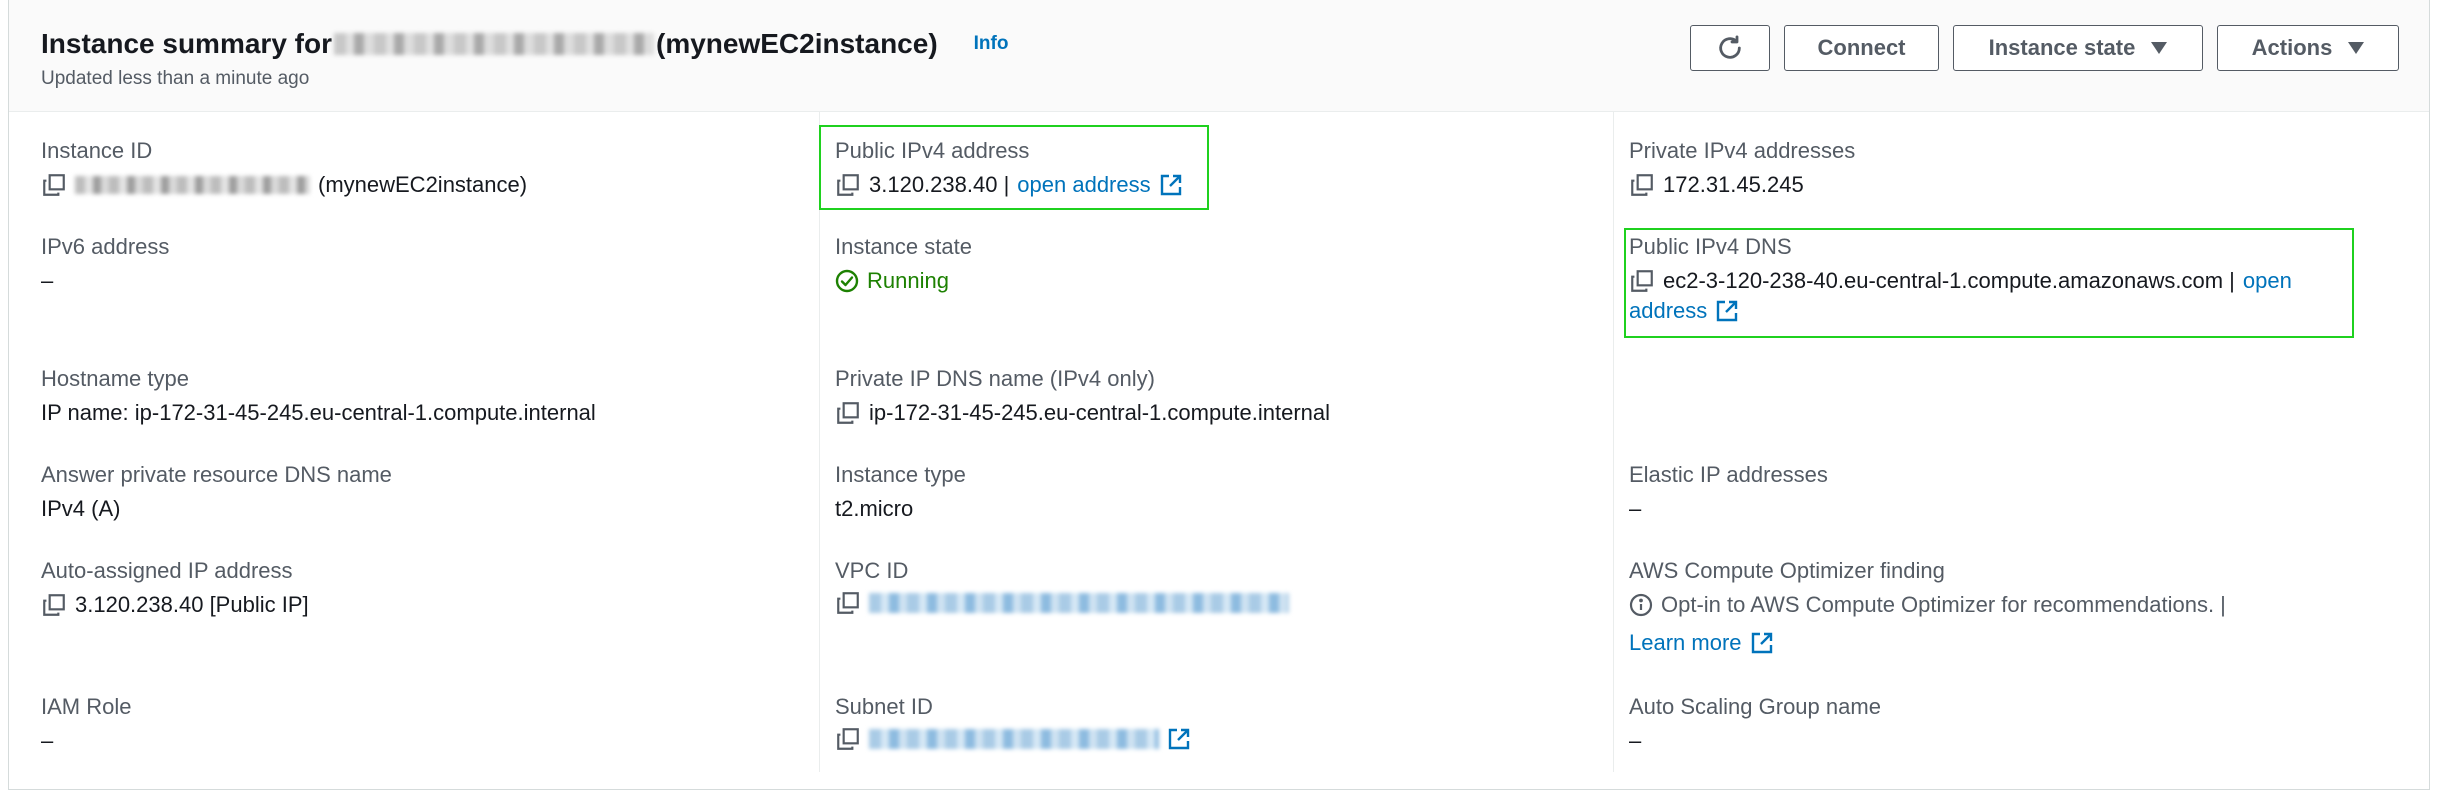 The image size is (2438, 800). I want to click on page-title-prefix: Instance summary for, so click(186, 43).